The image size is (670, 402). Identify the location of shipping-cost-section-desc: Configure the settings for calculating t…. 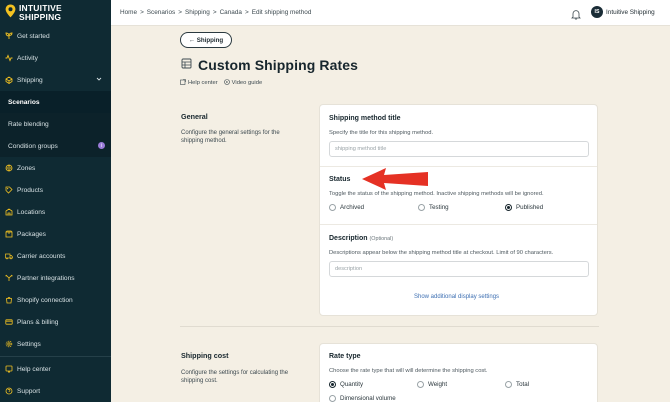
(235, 377).